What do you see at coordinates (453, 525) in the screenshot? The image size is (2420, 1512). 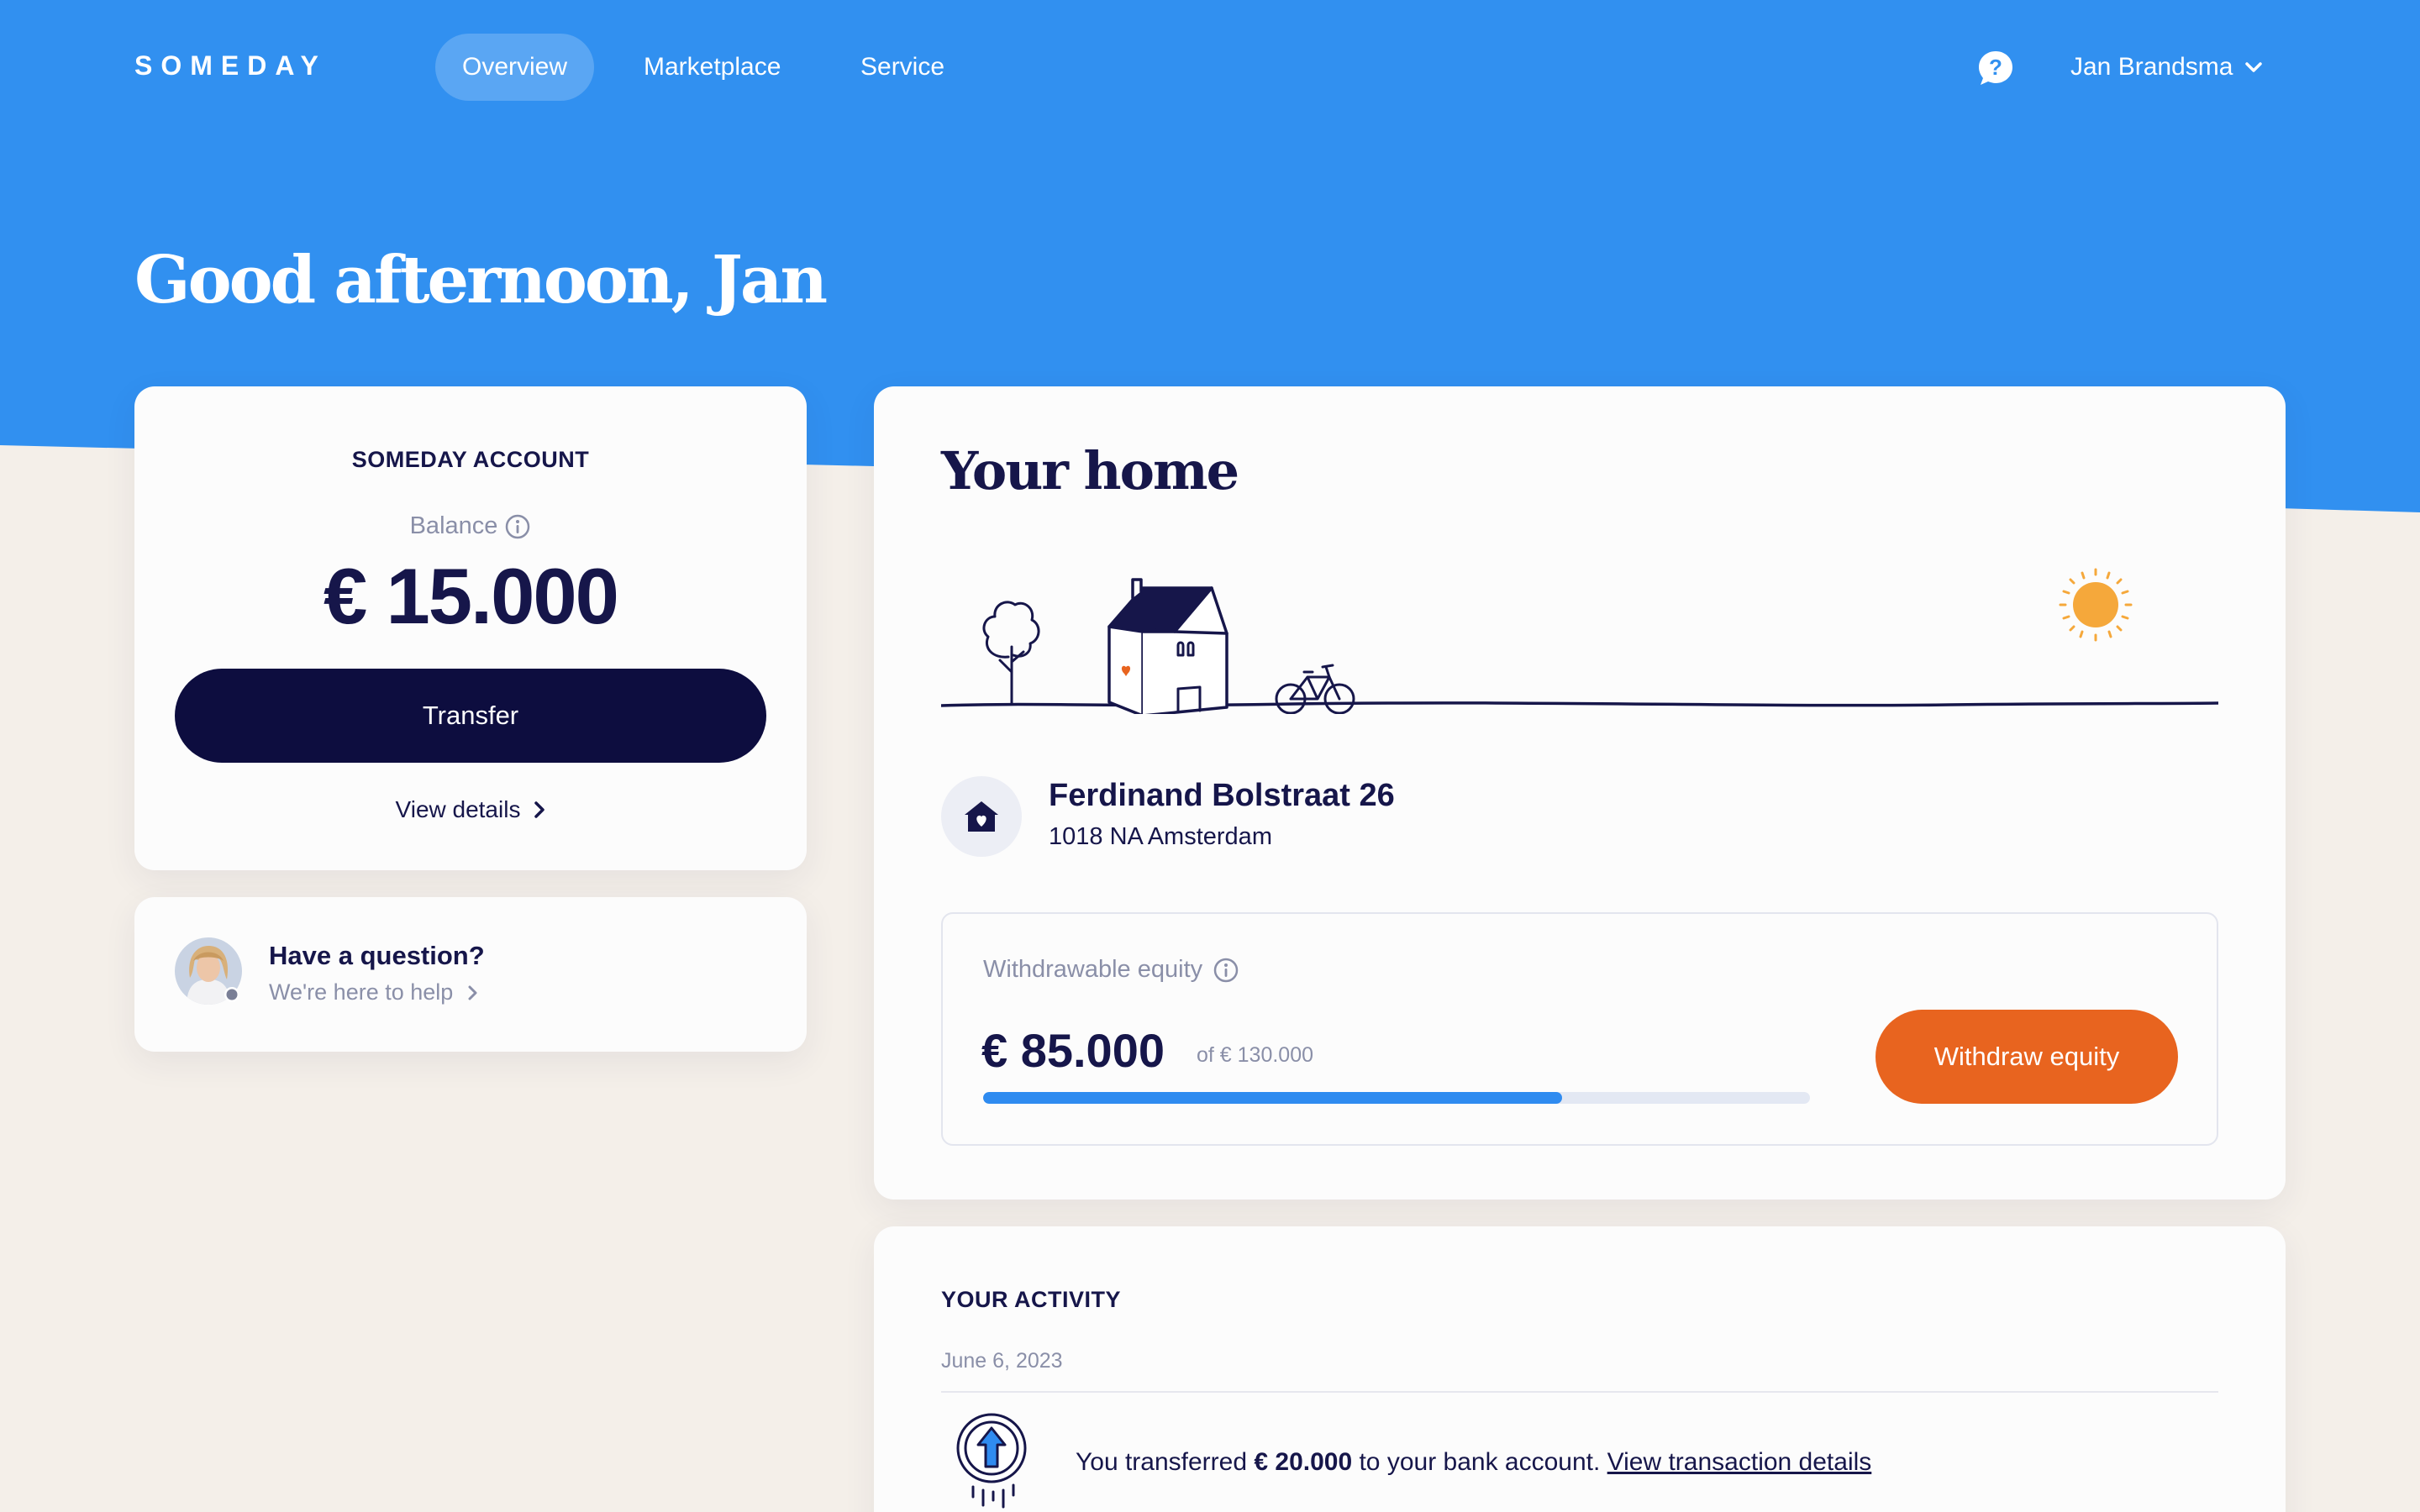 I see `balance-label: Balance` at bounding box center [453, 525].